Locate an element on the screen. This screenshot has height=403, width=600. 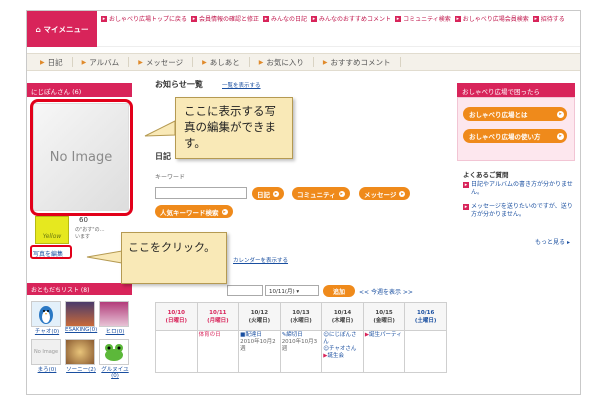
callout-top: ここに表示する写真の編集ができます。 is located at coordinates (234, 128).